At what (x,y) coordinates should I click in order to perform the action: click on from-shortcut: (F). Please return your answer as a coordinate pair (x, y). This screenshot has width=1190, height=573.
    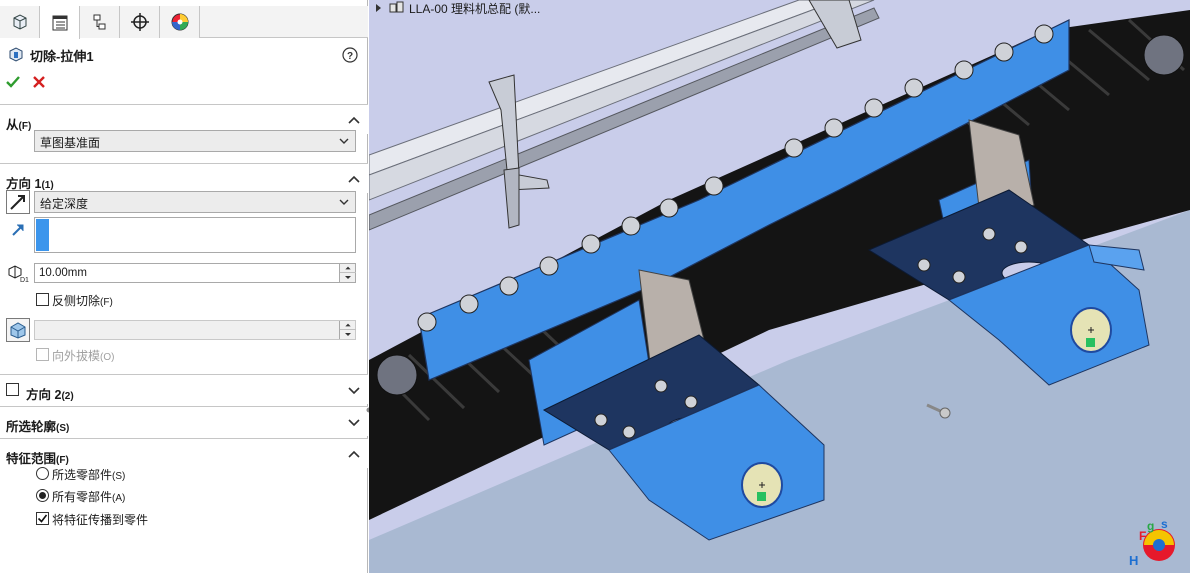
    Looking at the image, I should click on (25, 126).